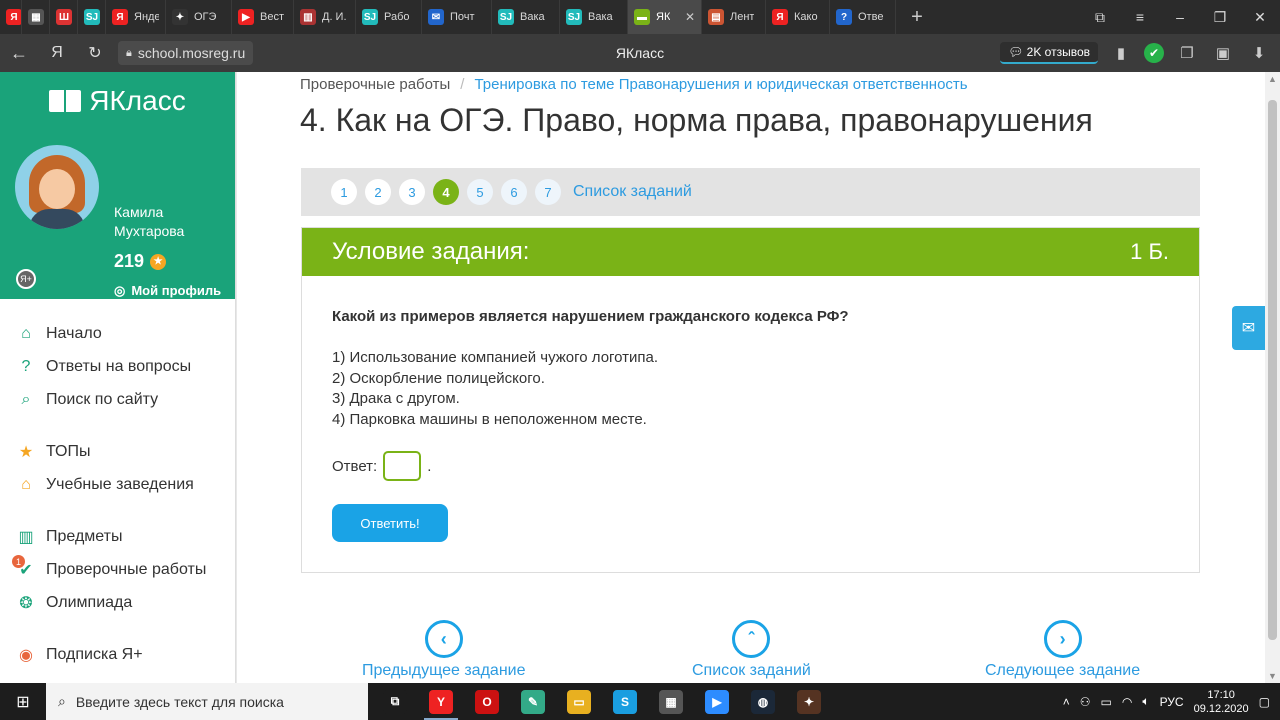 Image resolution: width=1280 pixels, height=720 pixels. What do you see at coordinates (1066, 702) in the screenshot?
I see `tray-chevron-icon: ˄` at bounding box center [1066, 702].